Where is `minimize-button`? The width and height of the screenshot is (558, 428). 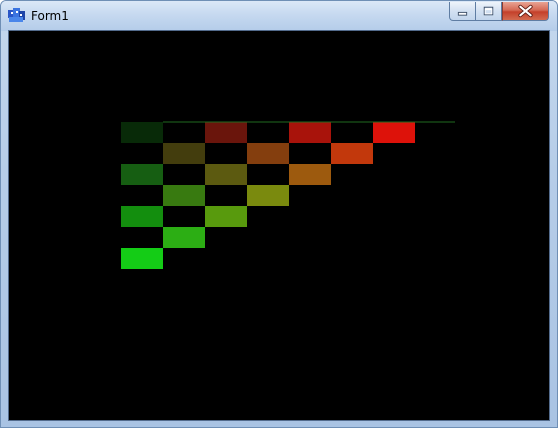
minimize-button is located at coordinates (462, 11).